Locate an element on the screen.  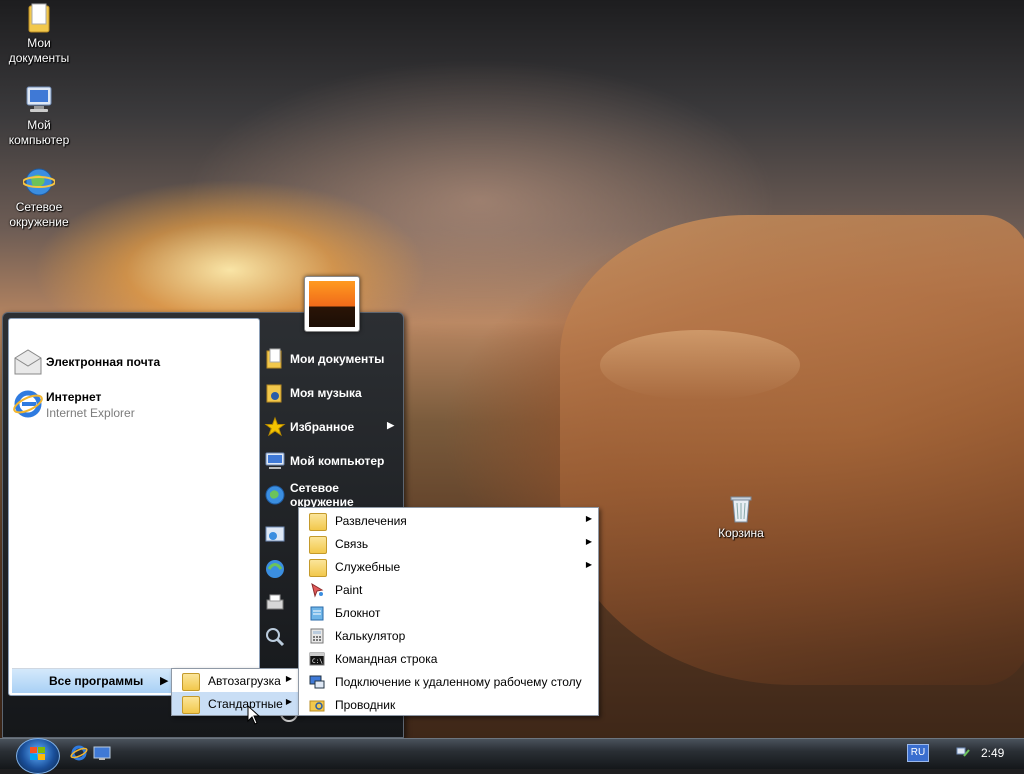
quicklaunch-show-desktop-icon is located at coordinates (102, 753).